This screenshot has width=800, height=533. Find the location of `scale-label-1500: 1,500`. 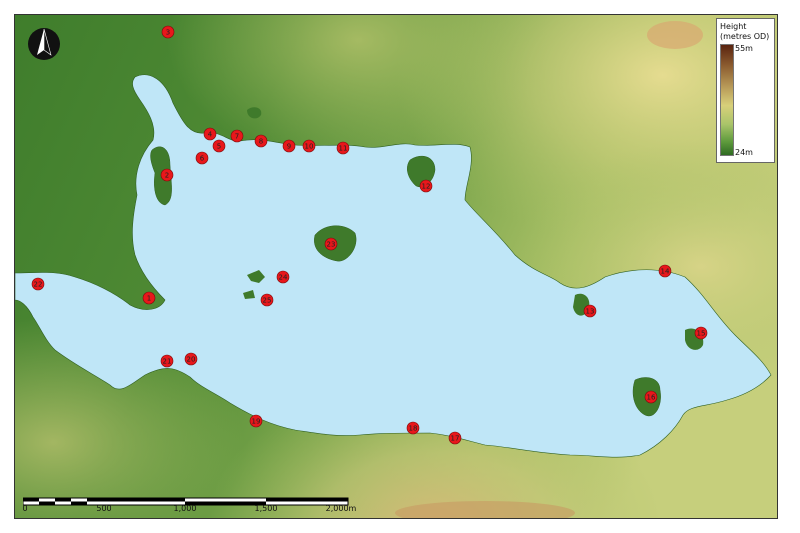

scale-label-1500: 1,500 is located at coordinates (266, 508).